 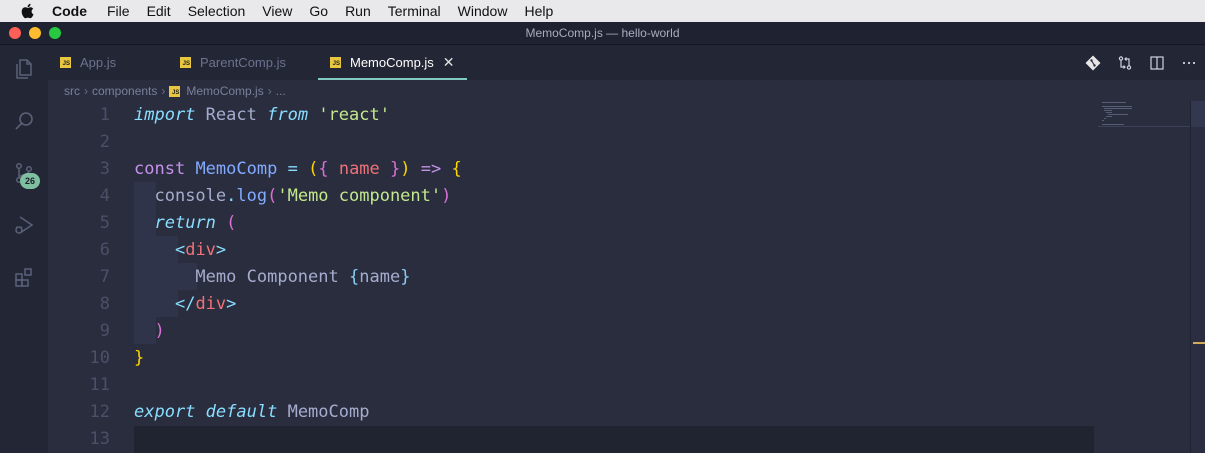 What do you see at coordinates (98, 62) in the screenshot?
I see `tab-label: App.js` at bounding box center [98, 62].